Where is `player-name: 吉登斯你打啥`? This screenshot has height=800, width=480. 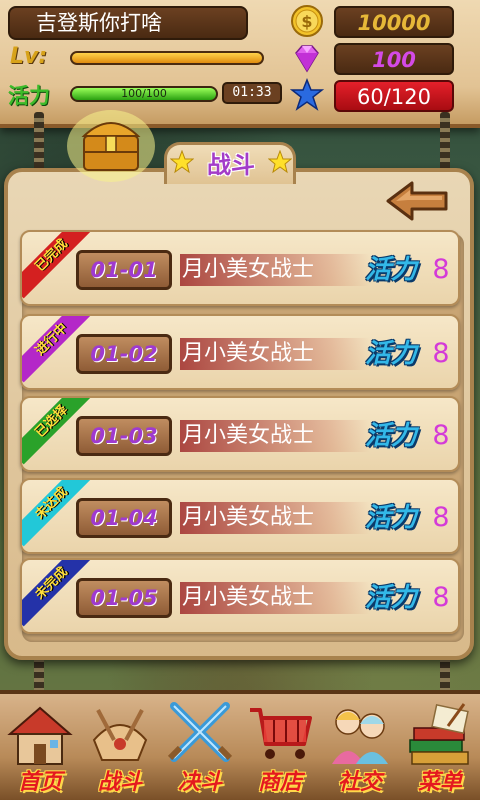 player-name: 吉登斯你打啥 is located at coordinates (128, 23).